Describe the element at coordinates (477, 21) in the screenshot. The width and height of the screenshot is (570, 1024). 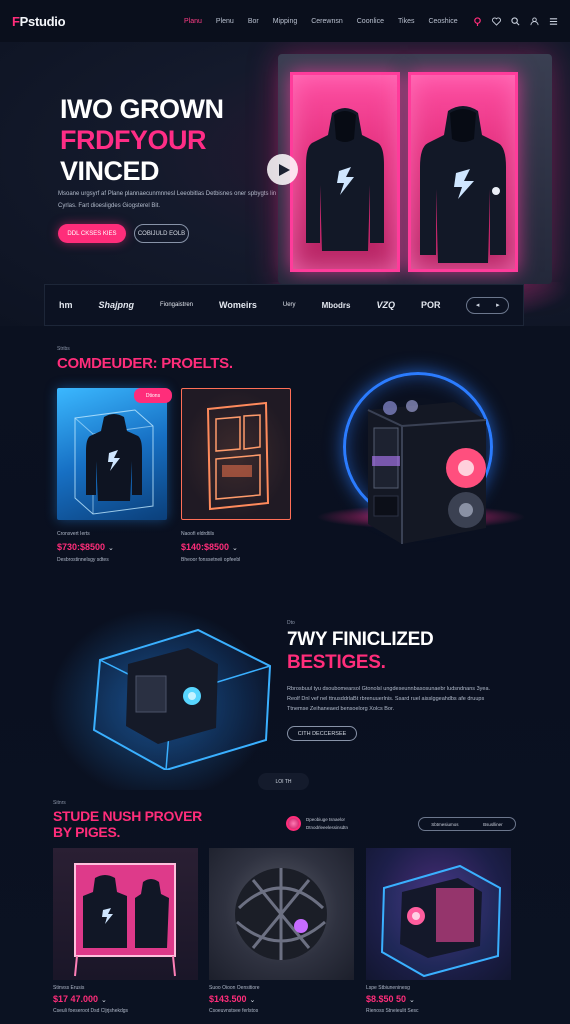
I see `pin-icon` at that location.